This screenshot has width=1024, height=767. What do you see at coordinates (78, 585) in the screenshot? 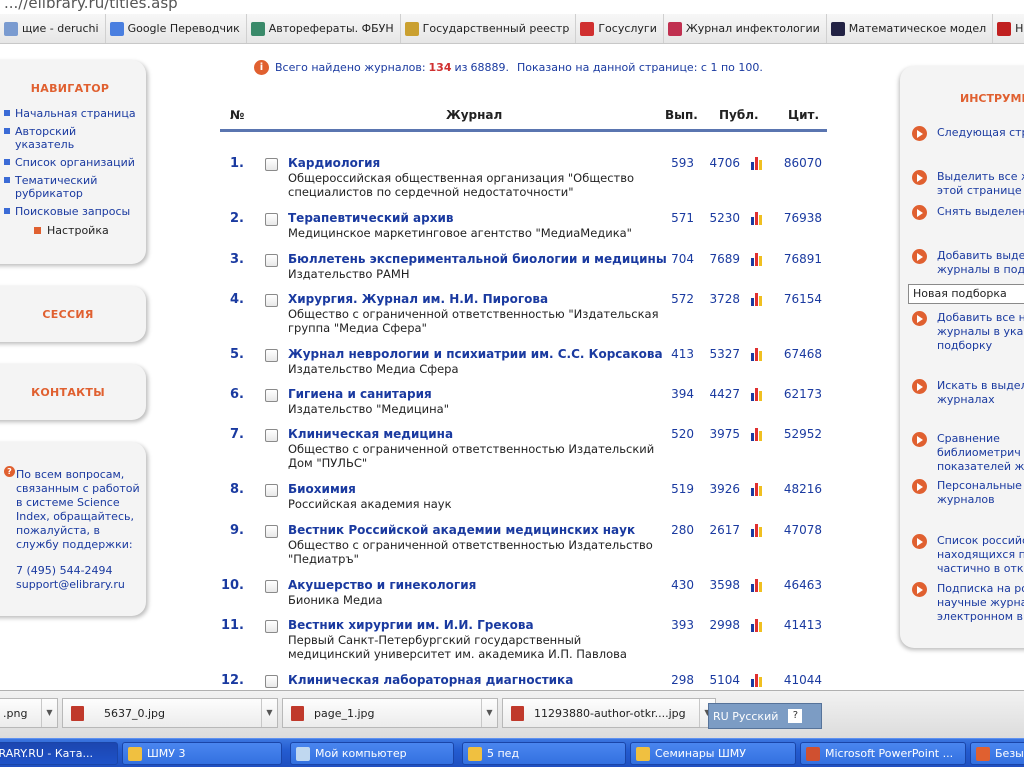
I see `support-email: support@elibrary.ru` at bounding box center [78, 585].